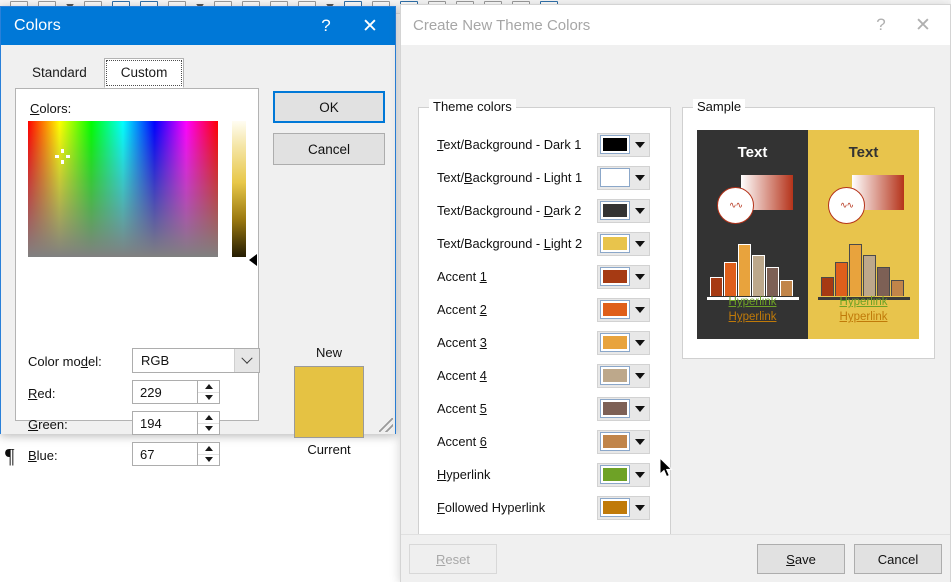  Describe the element at coordinates (545, 342) in the screenshot. I see `theme-color-row: Accent 3` at that location.